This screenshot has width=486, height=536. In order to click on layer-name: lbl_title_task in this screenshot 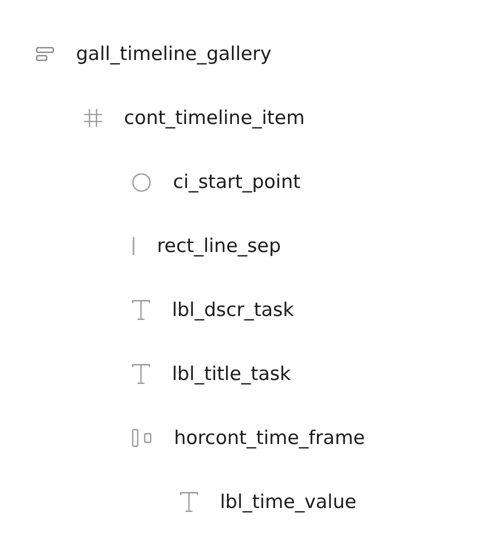, I will do `click(231, 374)`.